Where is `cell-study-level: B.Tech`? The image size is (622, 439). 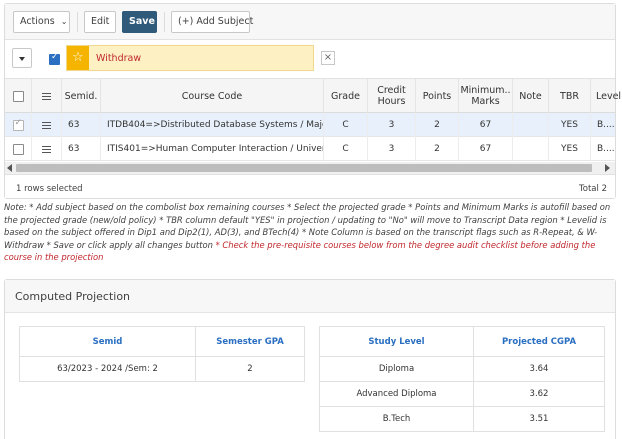 cell-study-level: B.Tech is located at coordinates (396, 419).